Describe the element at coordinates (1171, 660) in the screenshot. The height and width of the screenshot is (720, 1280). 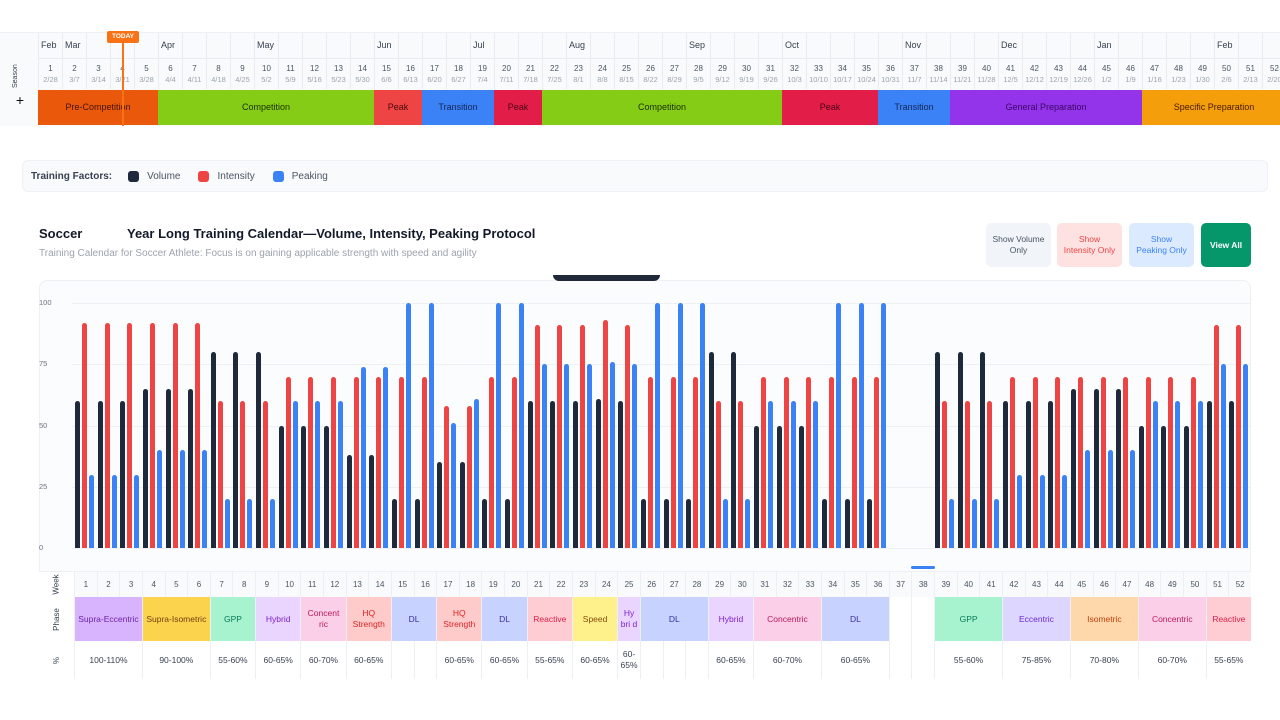
I see `percent-cell: 60-70%` at that location.